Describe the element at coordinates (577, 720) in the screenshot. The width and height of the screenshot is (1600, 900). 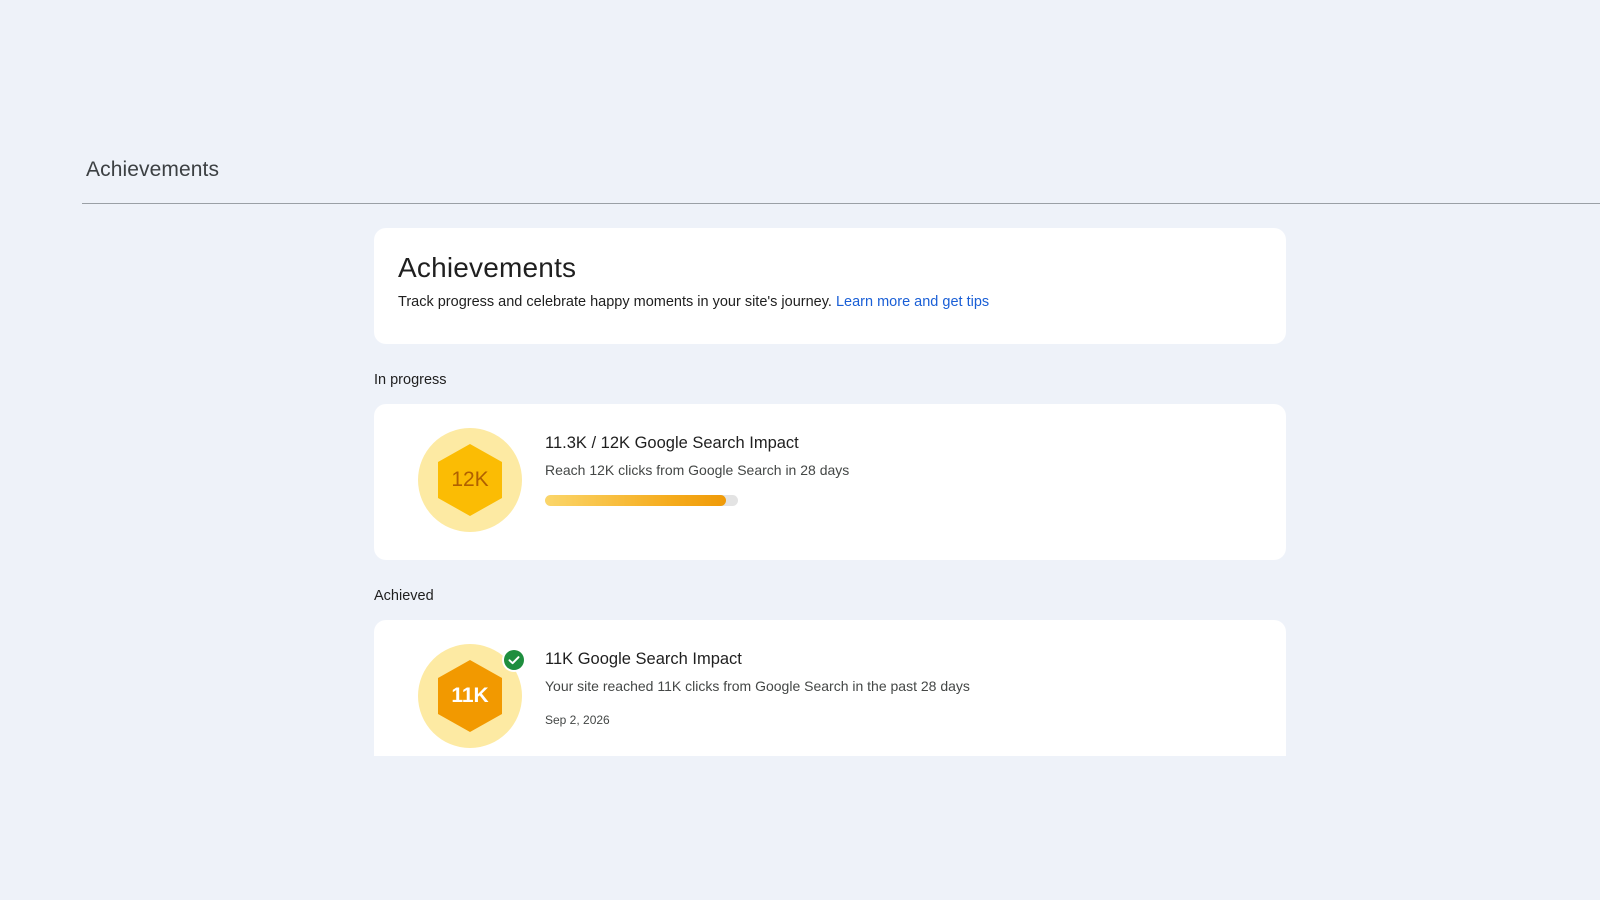
I see `achievement-date: Sep 2, 2026` at that location.